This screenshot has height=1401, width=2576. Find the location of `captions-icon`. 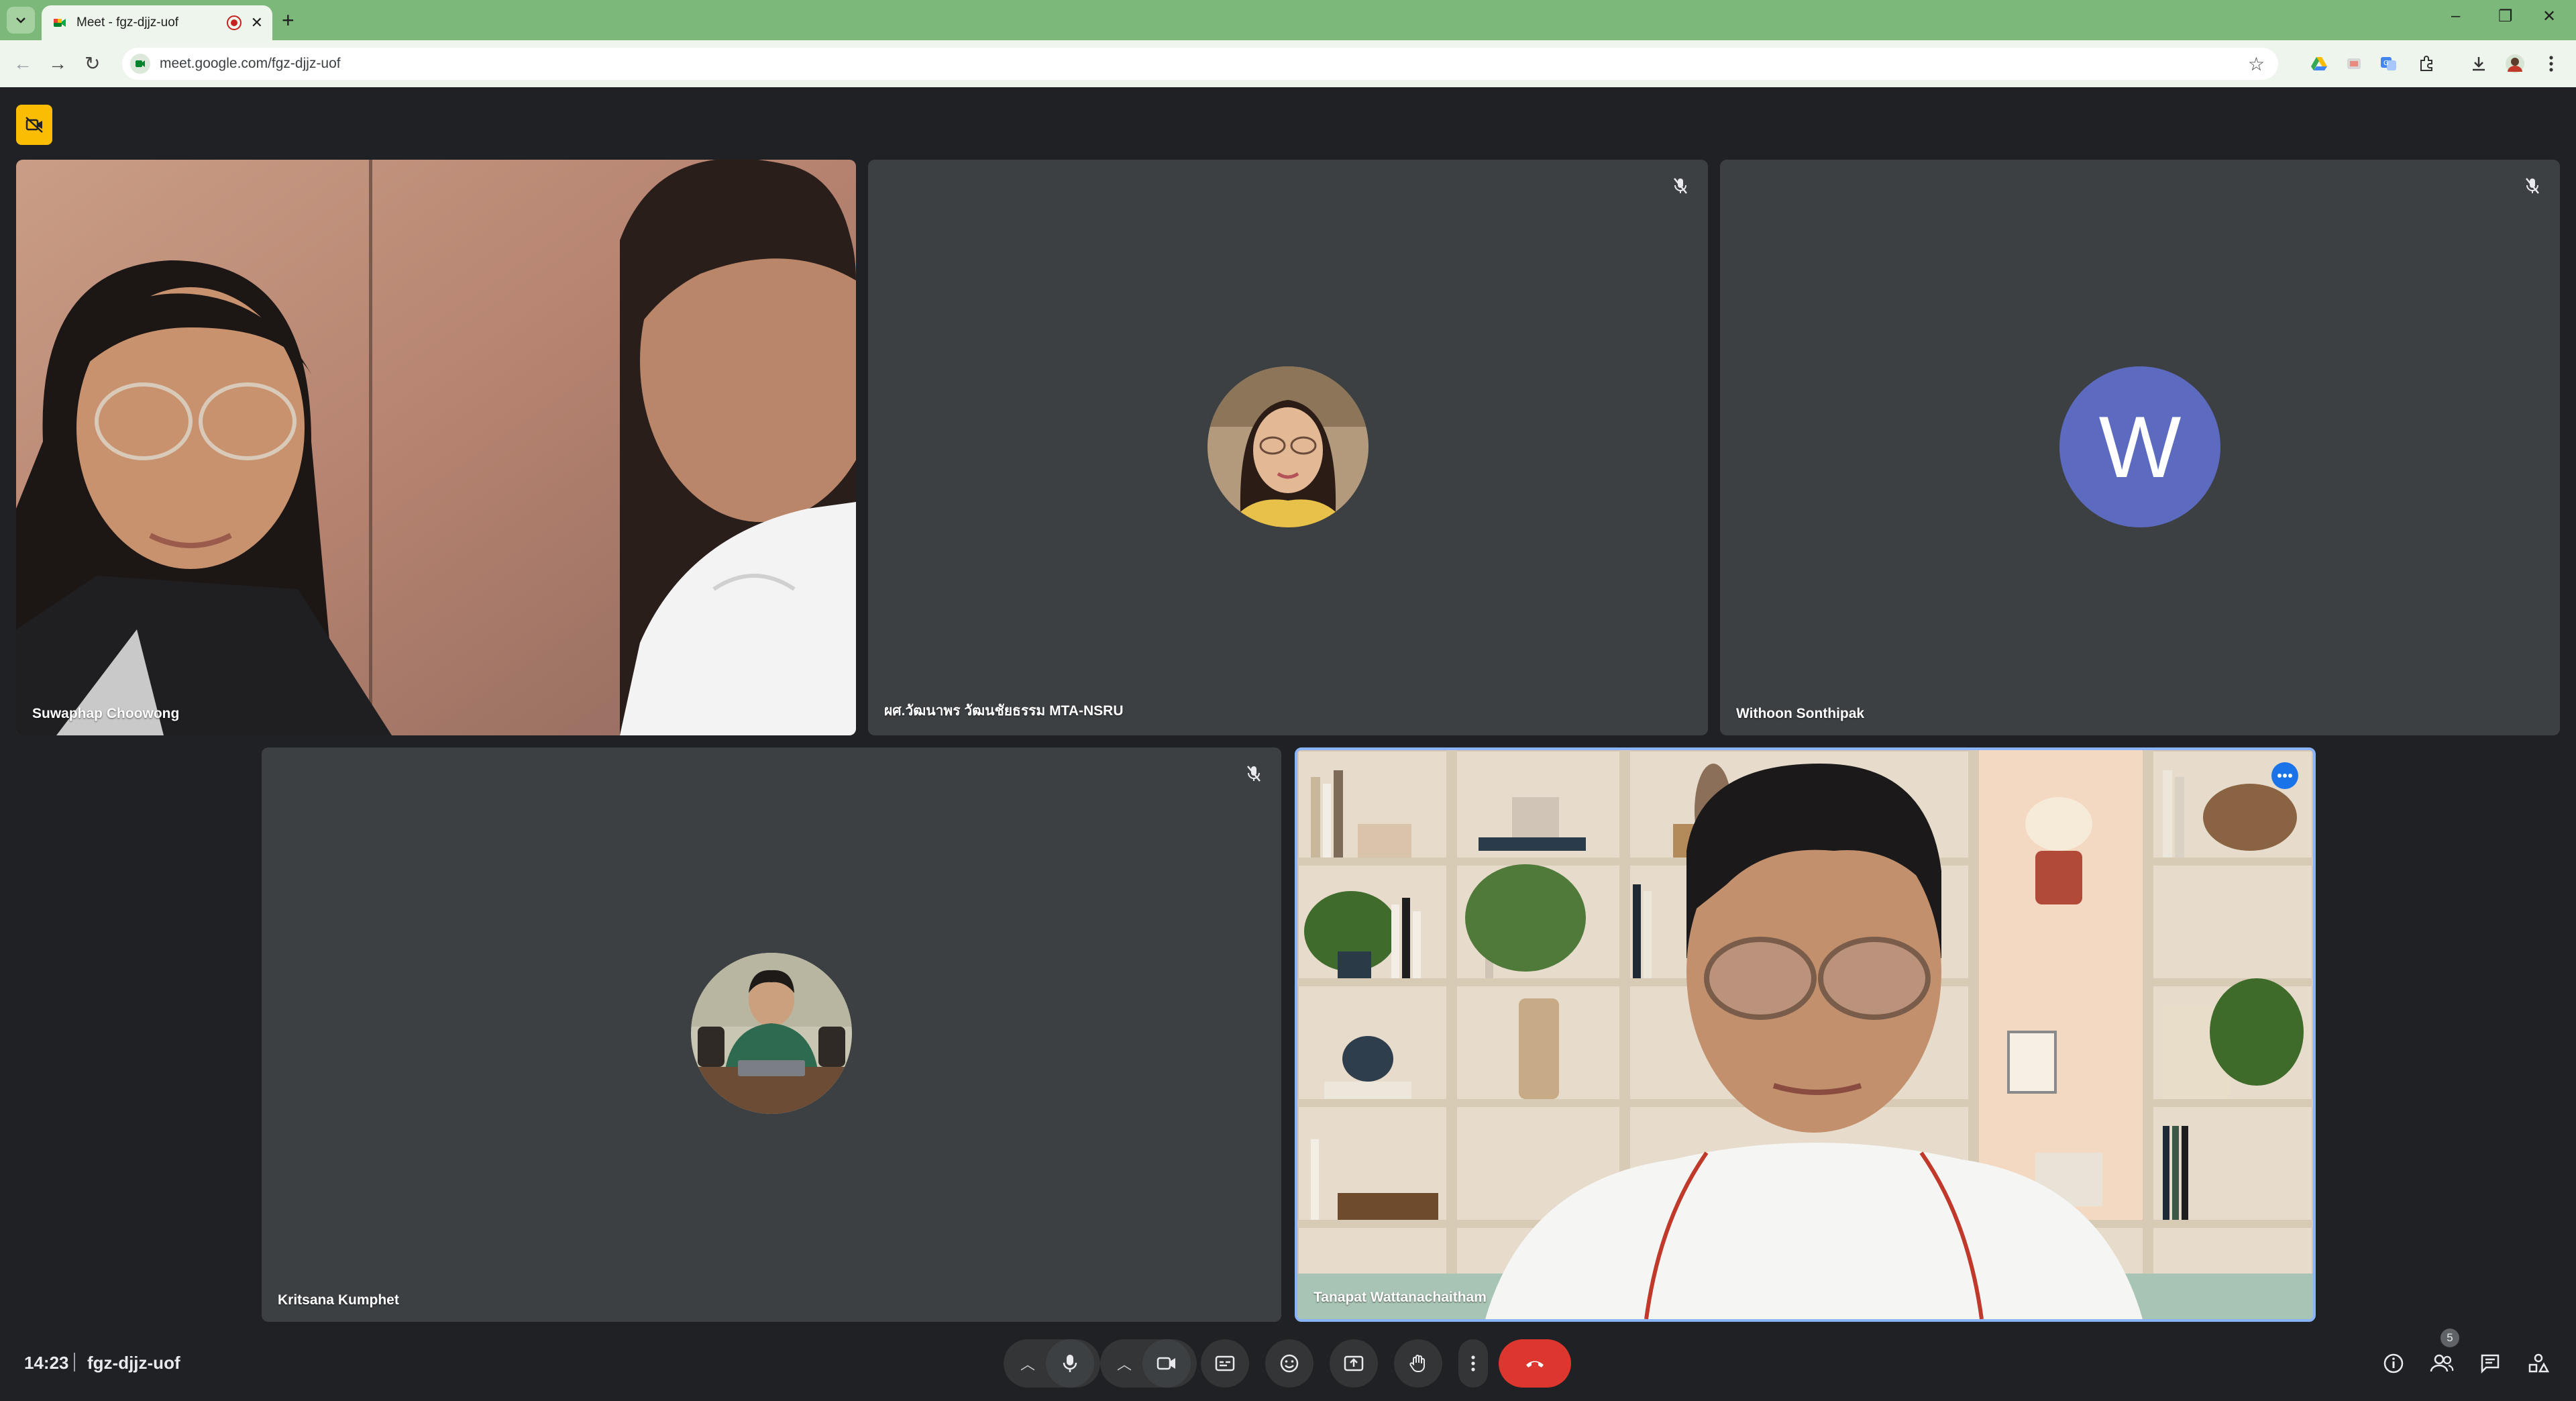

captions-icon is located at coordinates (1225, 1363).